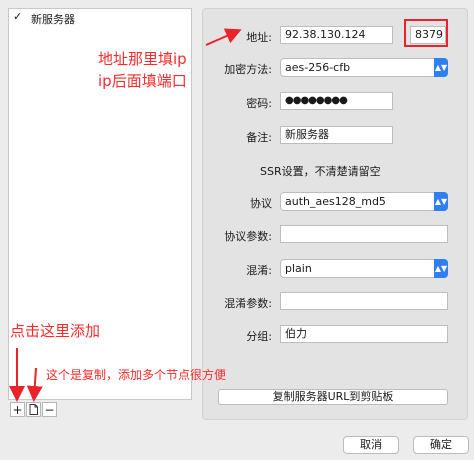 The width and height of the screenshot is (474, 460). What do you see at coordinates (55, 331) in the screenshot?
I see `add-note: 点击这里添加` at bounding box center [55, 331].